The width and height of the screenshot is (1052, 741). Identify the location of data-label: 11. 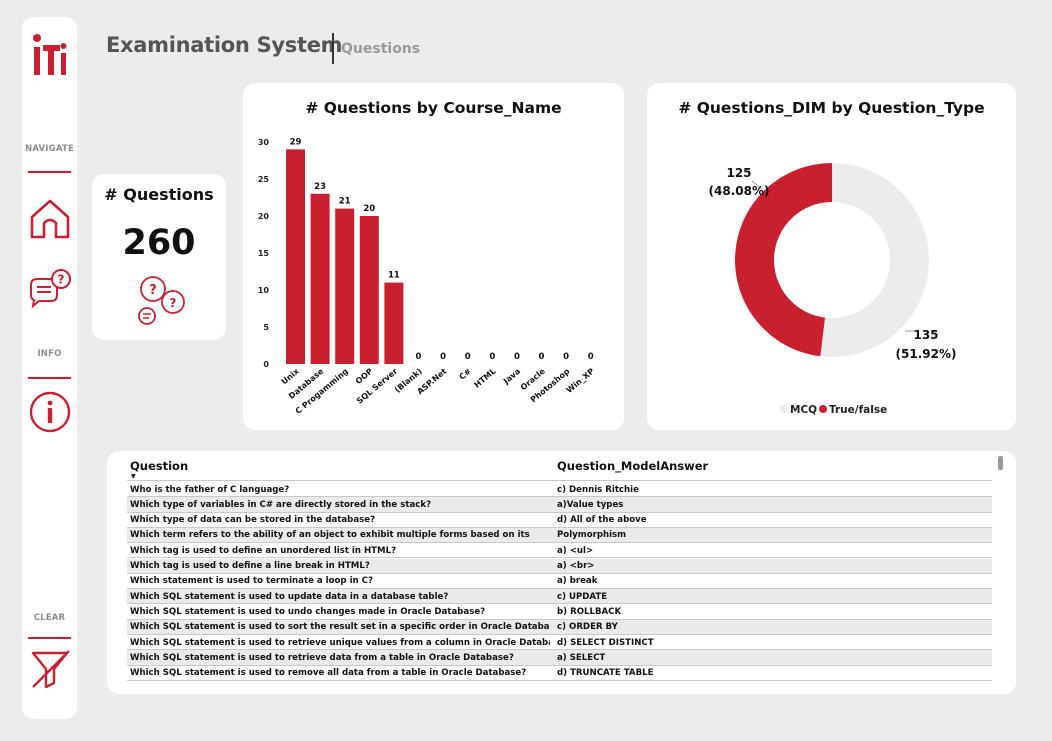
(394, 276).